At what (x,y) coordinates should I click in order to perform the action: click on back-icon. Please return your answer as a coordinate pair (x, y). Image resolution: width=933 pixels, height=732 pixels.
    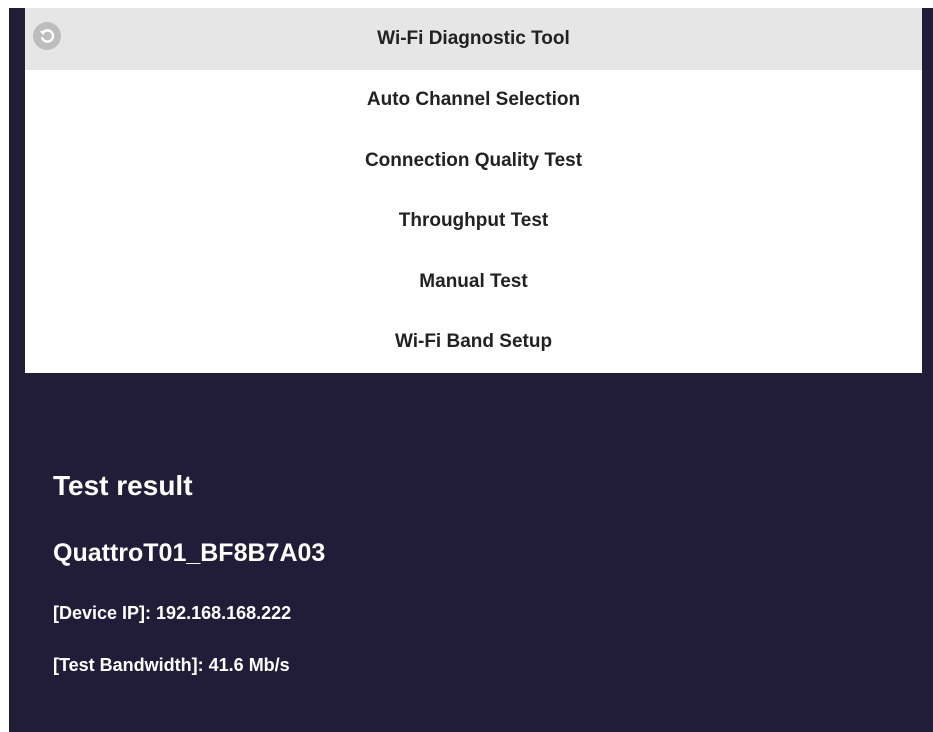
    Looking at the image, I should click on (47, 36).